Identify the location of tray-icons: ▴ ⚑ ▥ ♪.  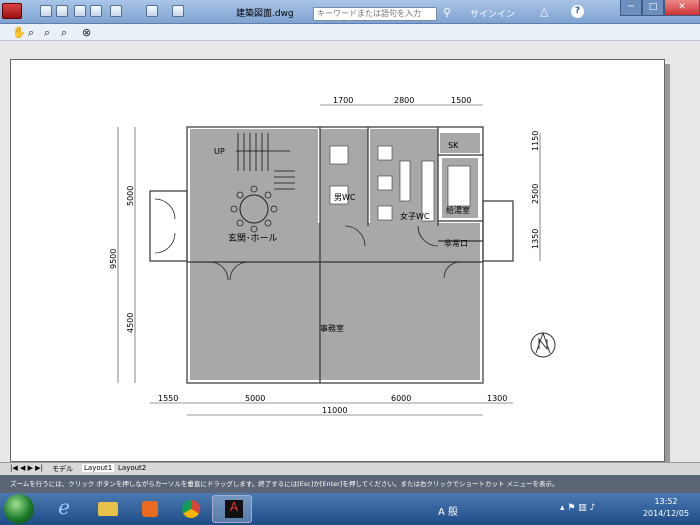
(577, 508).